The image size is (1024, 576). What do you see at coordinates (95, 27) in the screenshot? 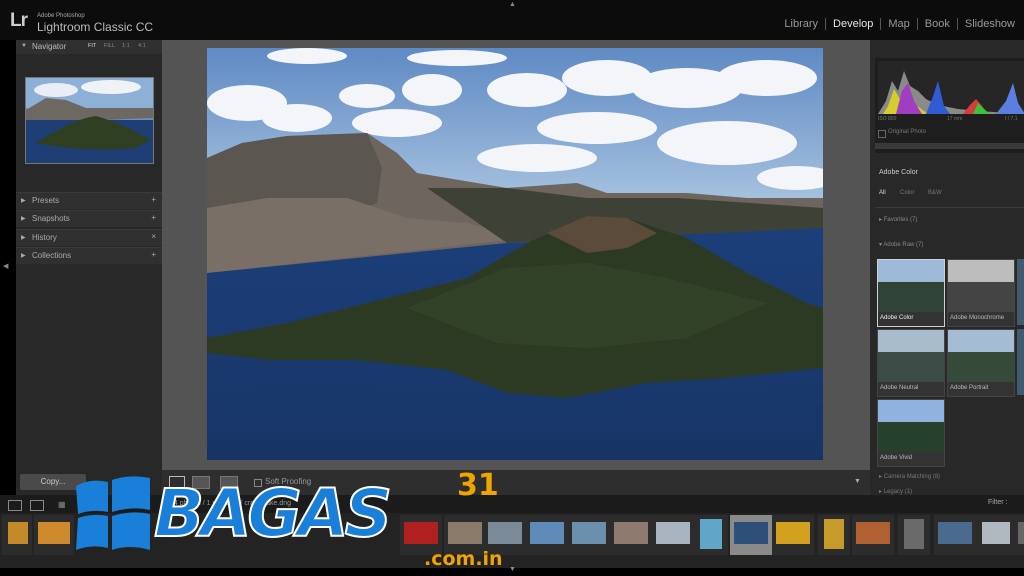
I see `app-name: Lightroom Classic CC` at bounding box center [95, 27].